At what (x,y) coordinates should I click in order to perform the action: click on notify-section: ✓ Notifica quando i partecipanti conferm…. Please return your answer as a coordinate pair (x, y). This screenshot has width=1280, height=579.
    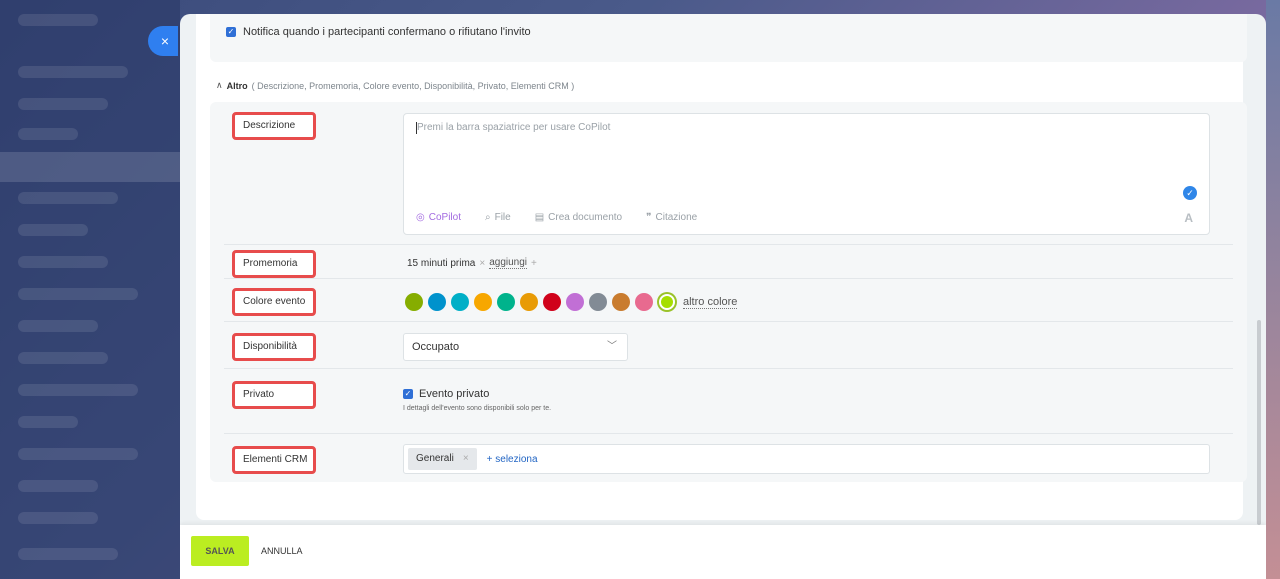
    Looking at the image, I should click on (728, 38).